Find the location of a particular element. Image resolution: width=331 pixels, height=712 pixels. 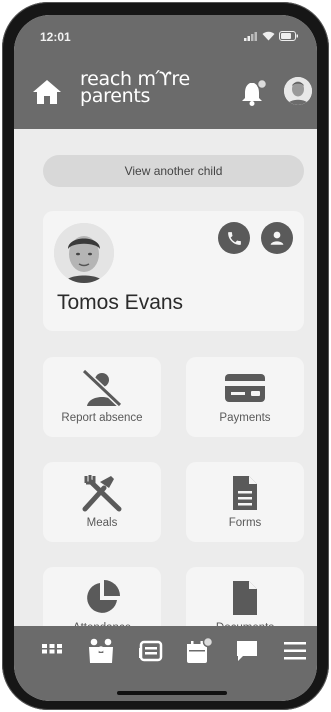

view-another-child-button: View another child is located at coordinates (173, 171).